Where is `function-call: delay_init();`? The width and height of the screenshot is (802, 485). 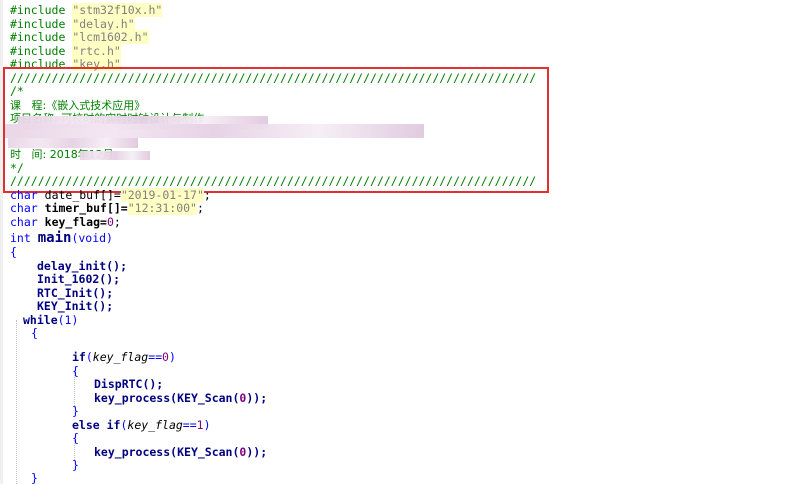
function-call: delay_init(); is located at coordinates (82, 265).